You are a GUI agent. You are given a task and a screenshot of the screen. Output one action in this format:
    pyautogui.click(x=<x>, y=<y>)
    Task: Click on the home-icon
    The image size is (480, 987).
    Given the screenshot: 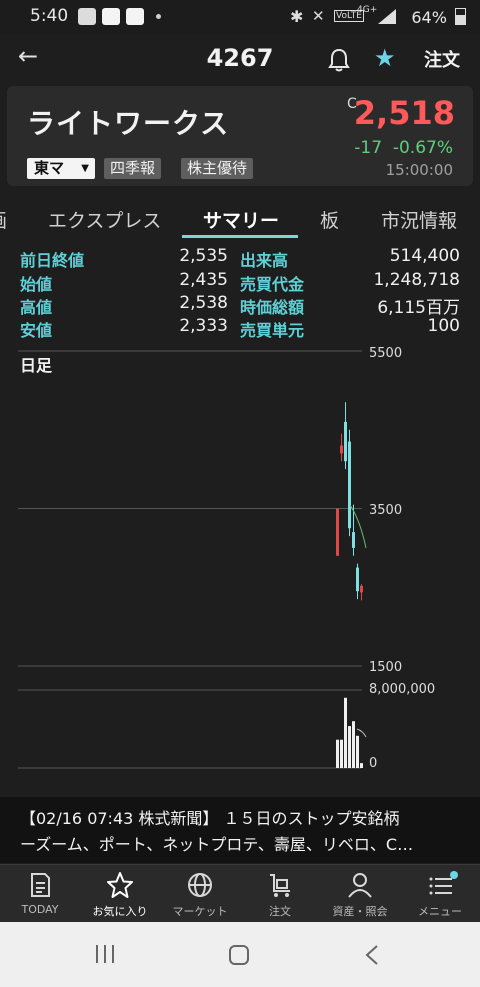 What is the action you would take?
    pyautogui.click(x=239, y=955)
    